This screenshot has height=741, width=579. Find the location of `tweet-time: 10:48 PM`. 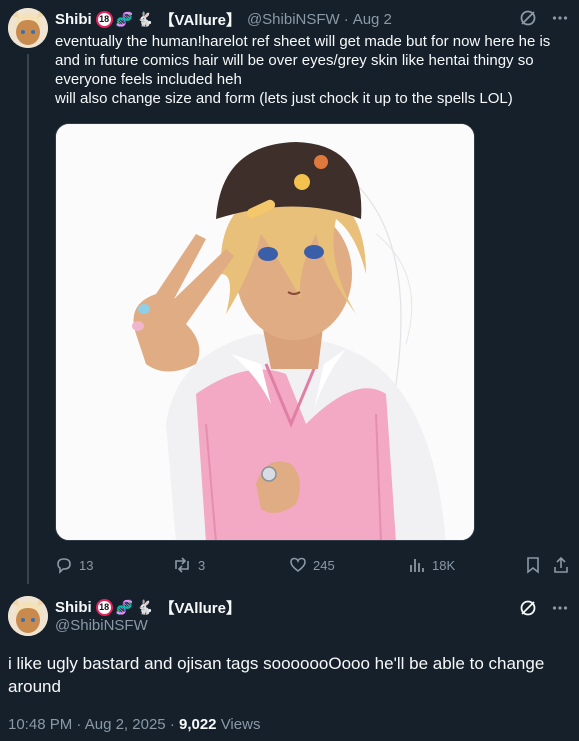

tweet-time: 10:48 PM is located at coordinates (40, 724).